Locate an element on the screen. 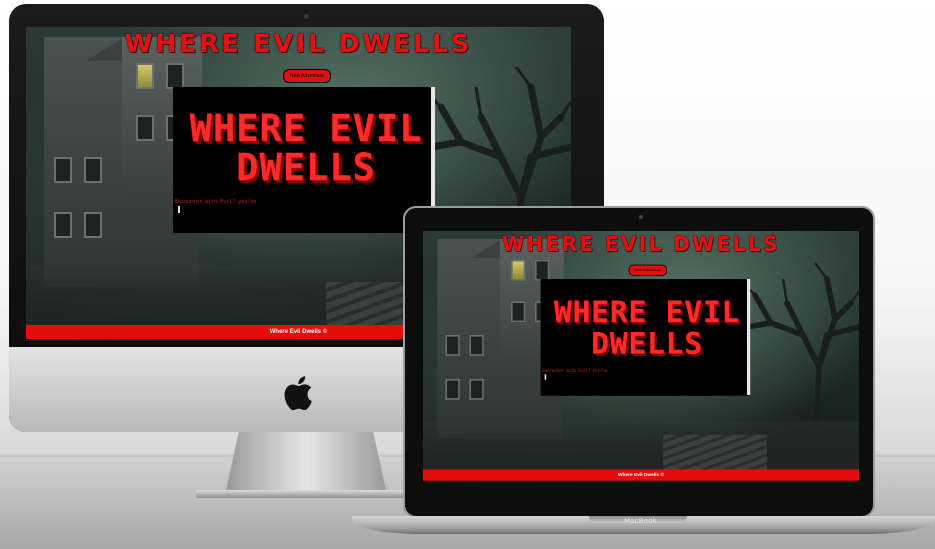 The height and width of the screenshot is (549, 935). apple-logo-icon is located at coordinates (298, 393).